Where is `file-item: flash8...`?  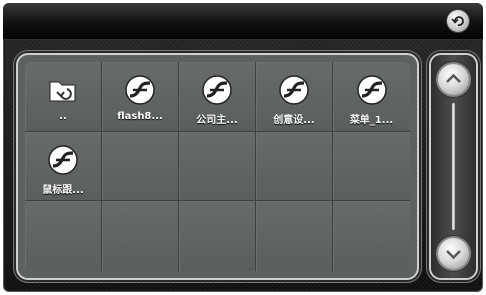
file-item: flash8... is located at coordinates (140, 97).